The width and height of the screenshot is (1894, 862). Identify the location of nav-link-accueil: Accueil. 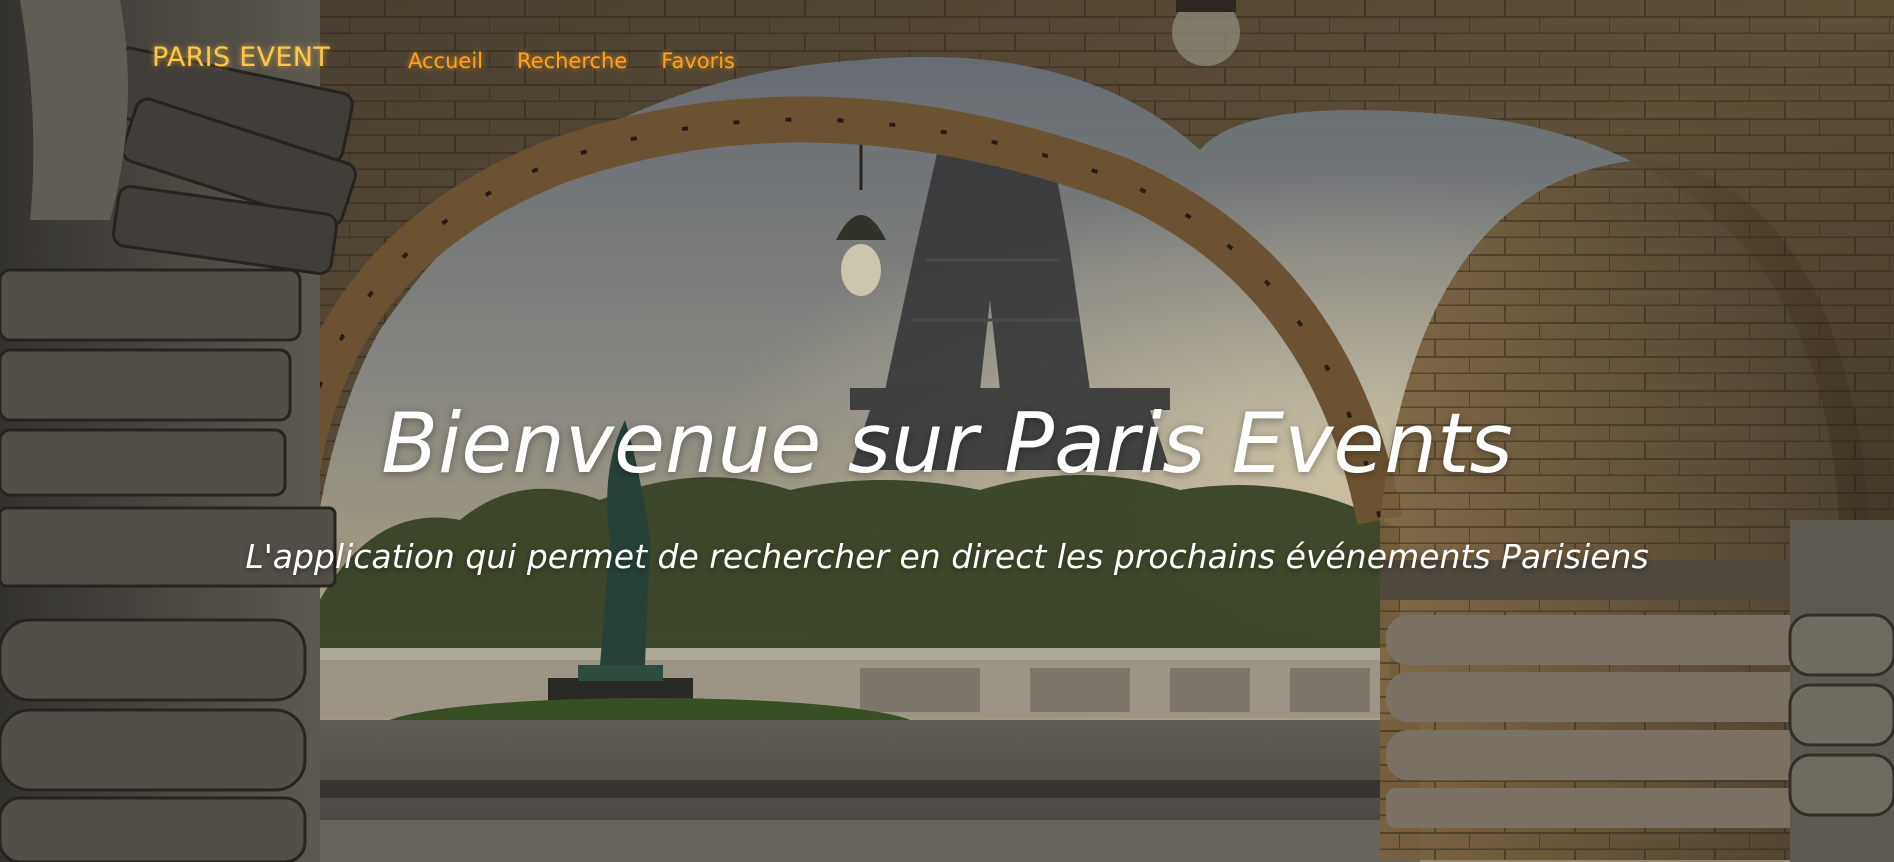
(445, 61).